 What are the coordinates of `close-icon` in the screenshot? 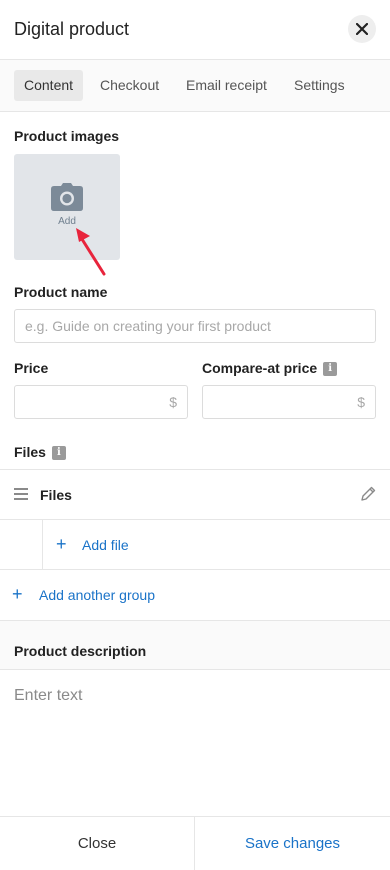 It's located at (362, 29).